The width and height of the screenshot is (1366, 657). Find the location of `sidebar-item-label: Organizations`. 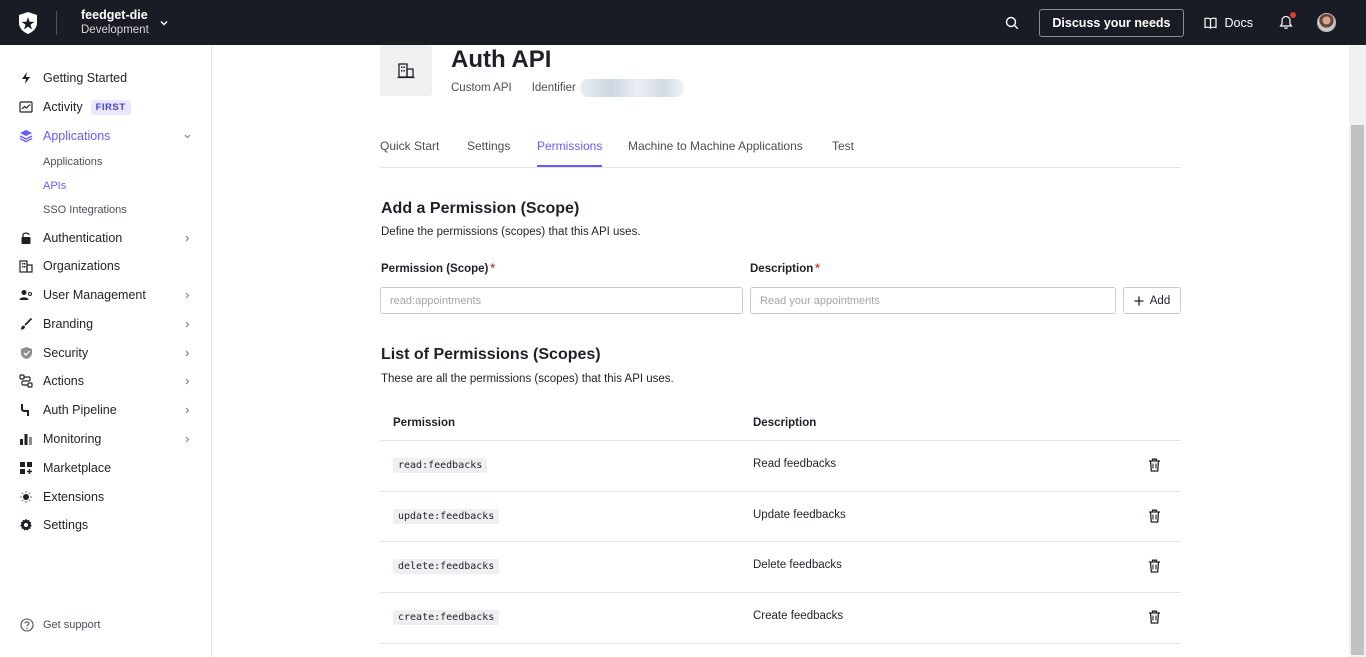

sidebar-item-label: Organizations is located at coordinates (82, 266).